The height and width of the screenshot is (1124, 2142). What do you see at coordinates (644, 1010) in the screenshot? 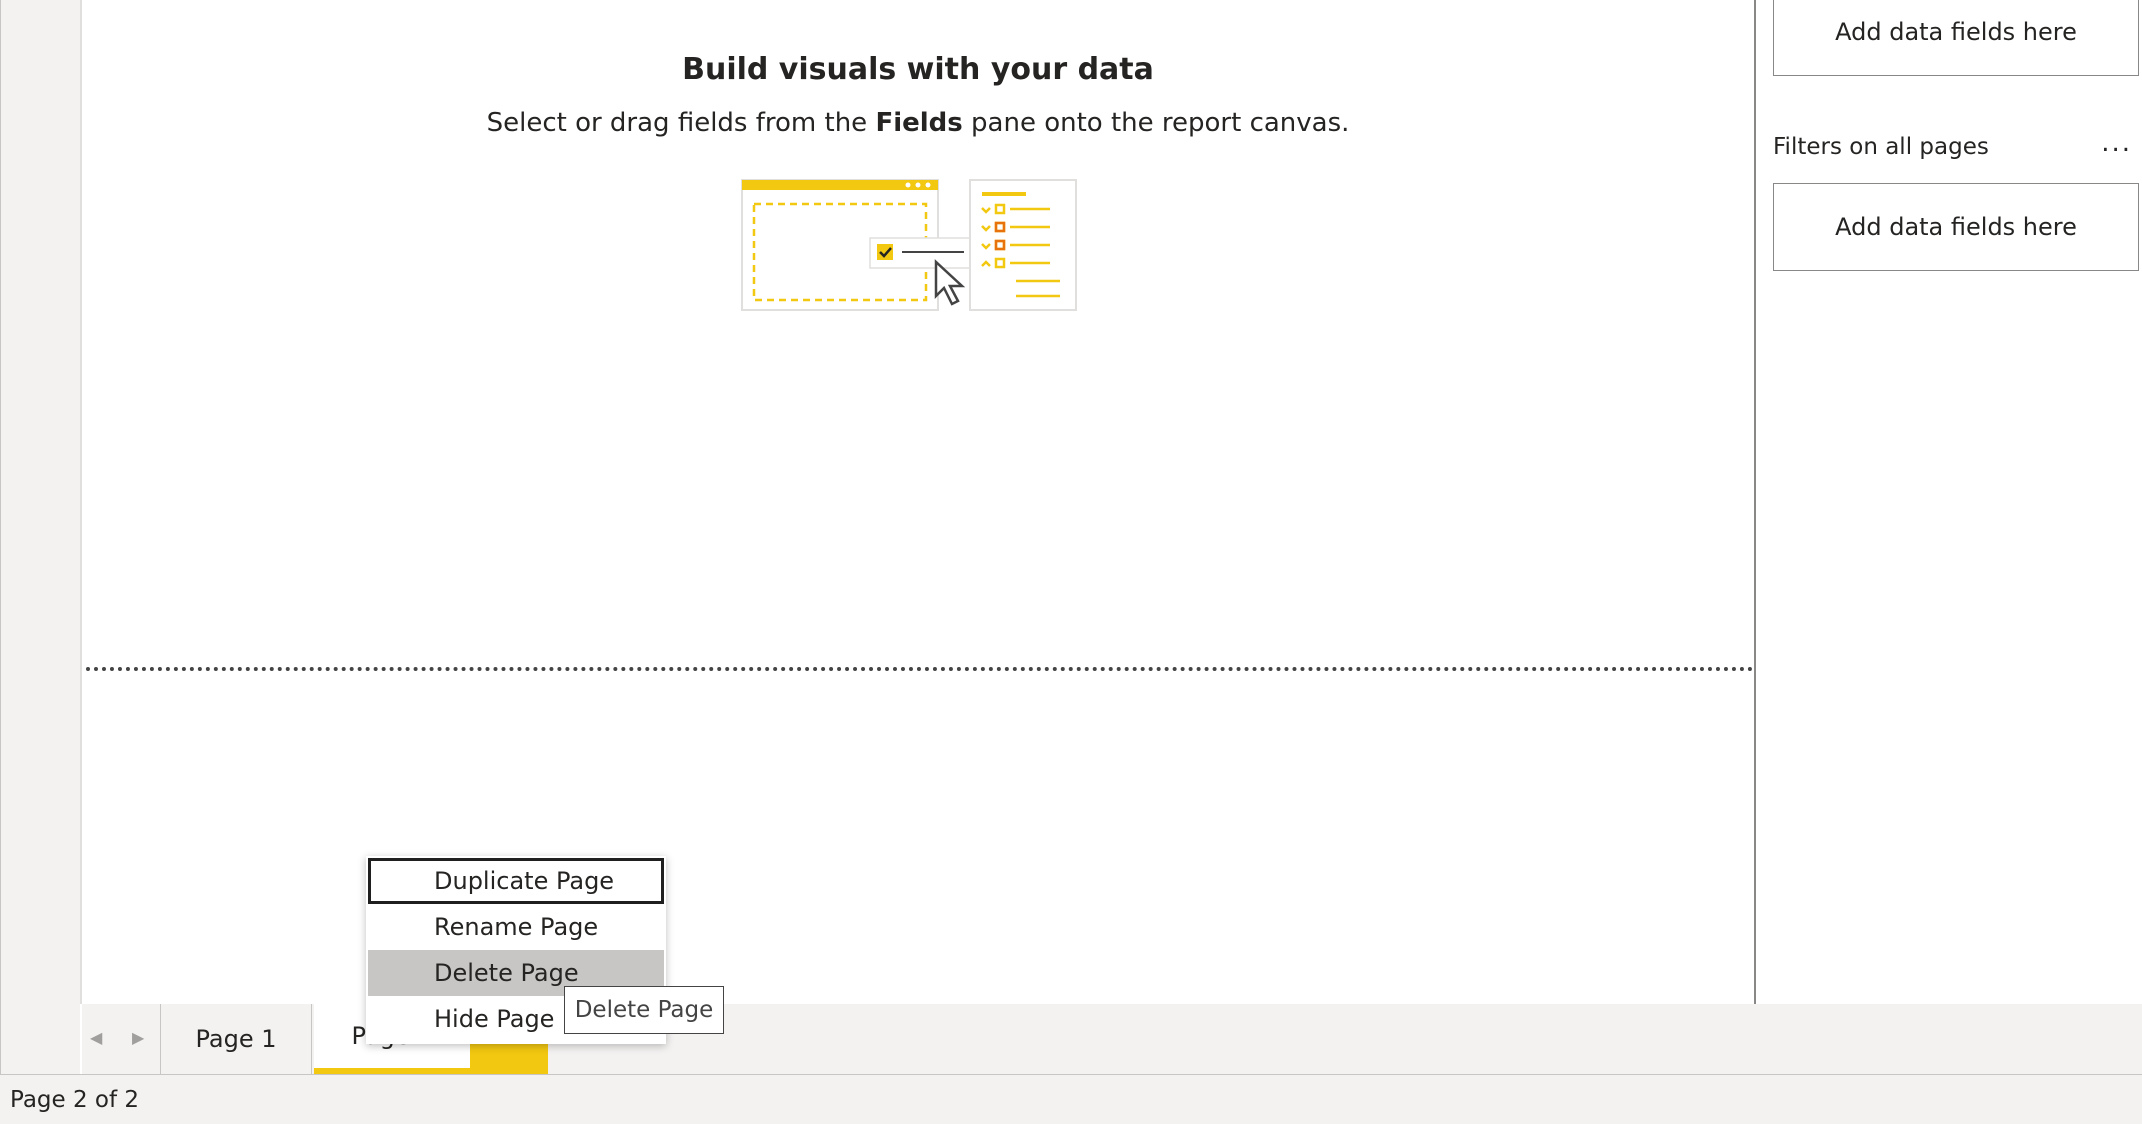
I see `tooltip: Delete Page` at bounding box center [644, 1010].